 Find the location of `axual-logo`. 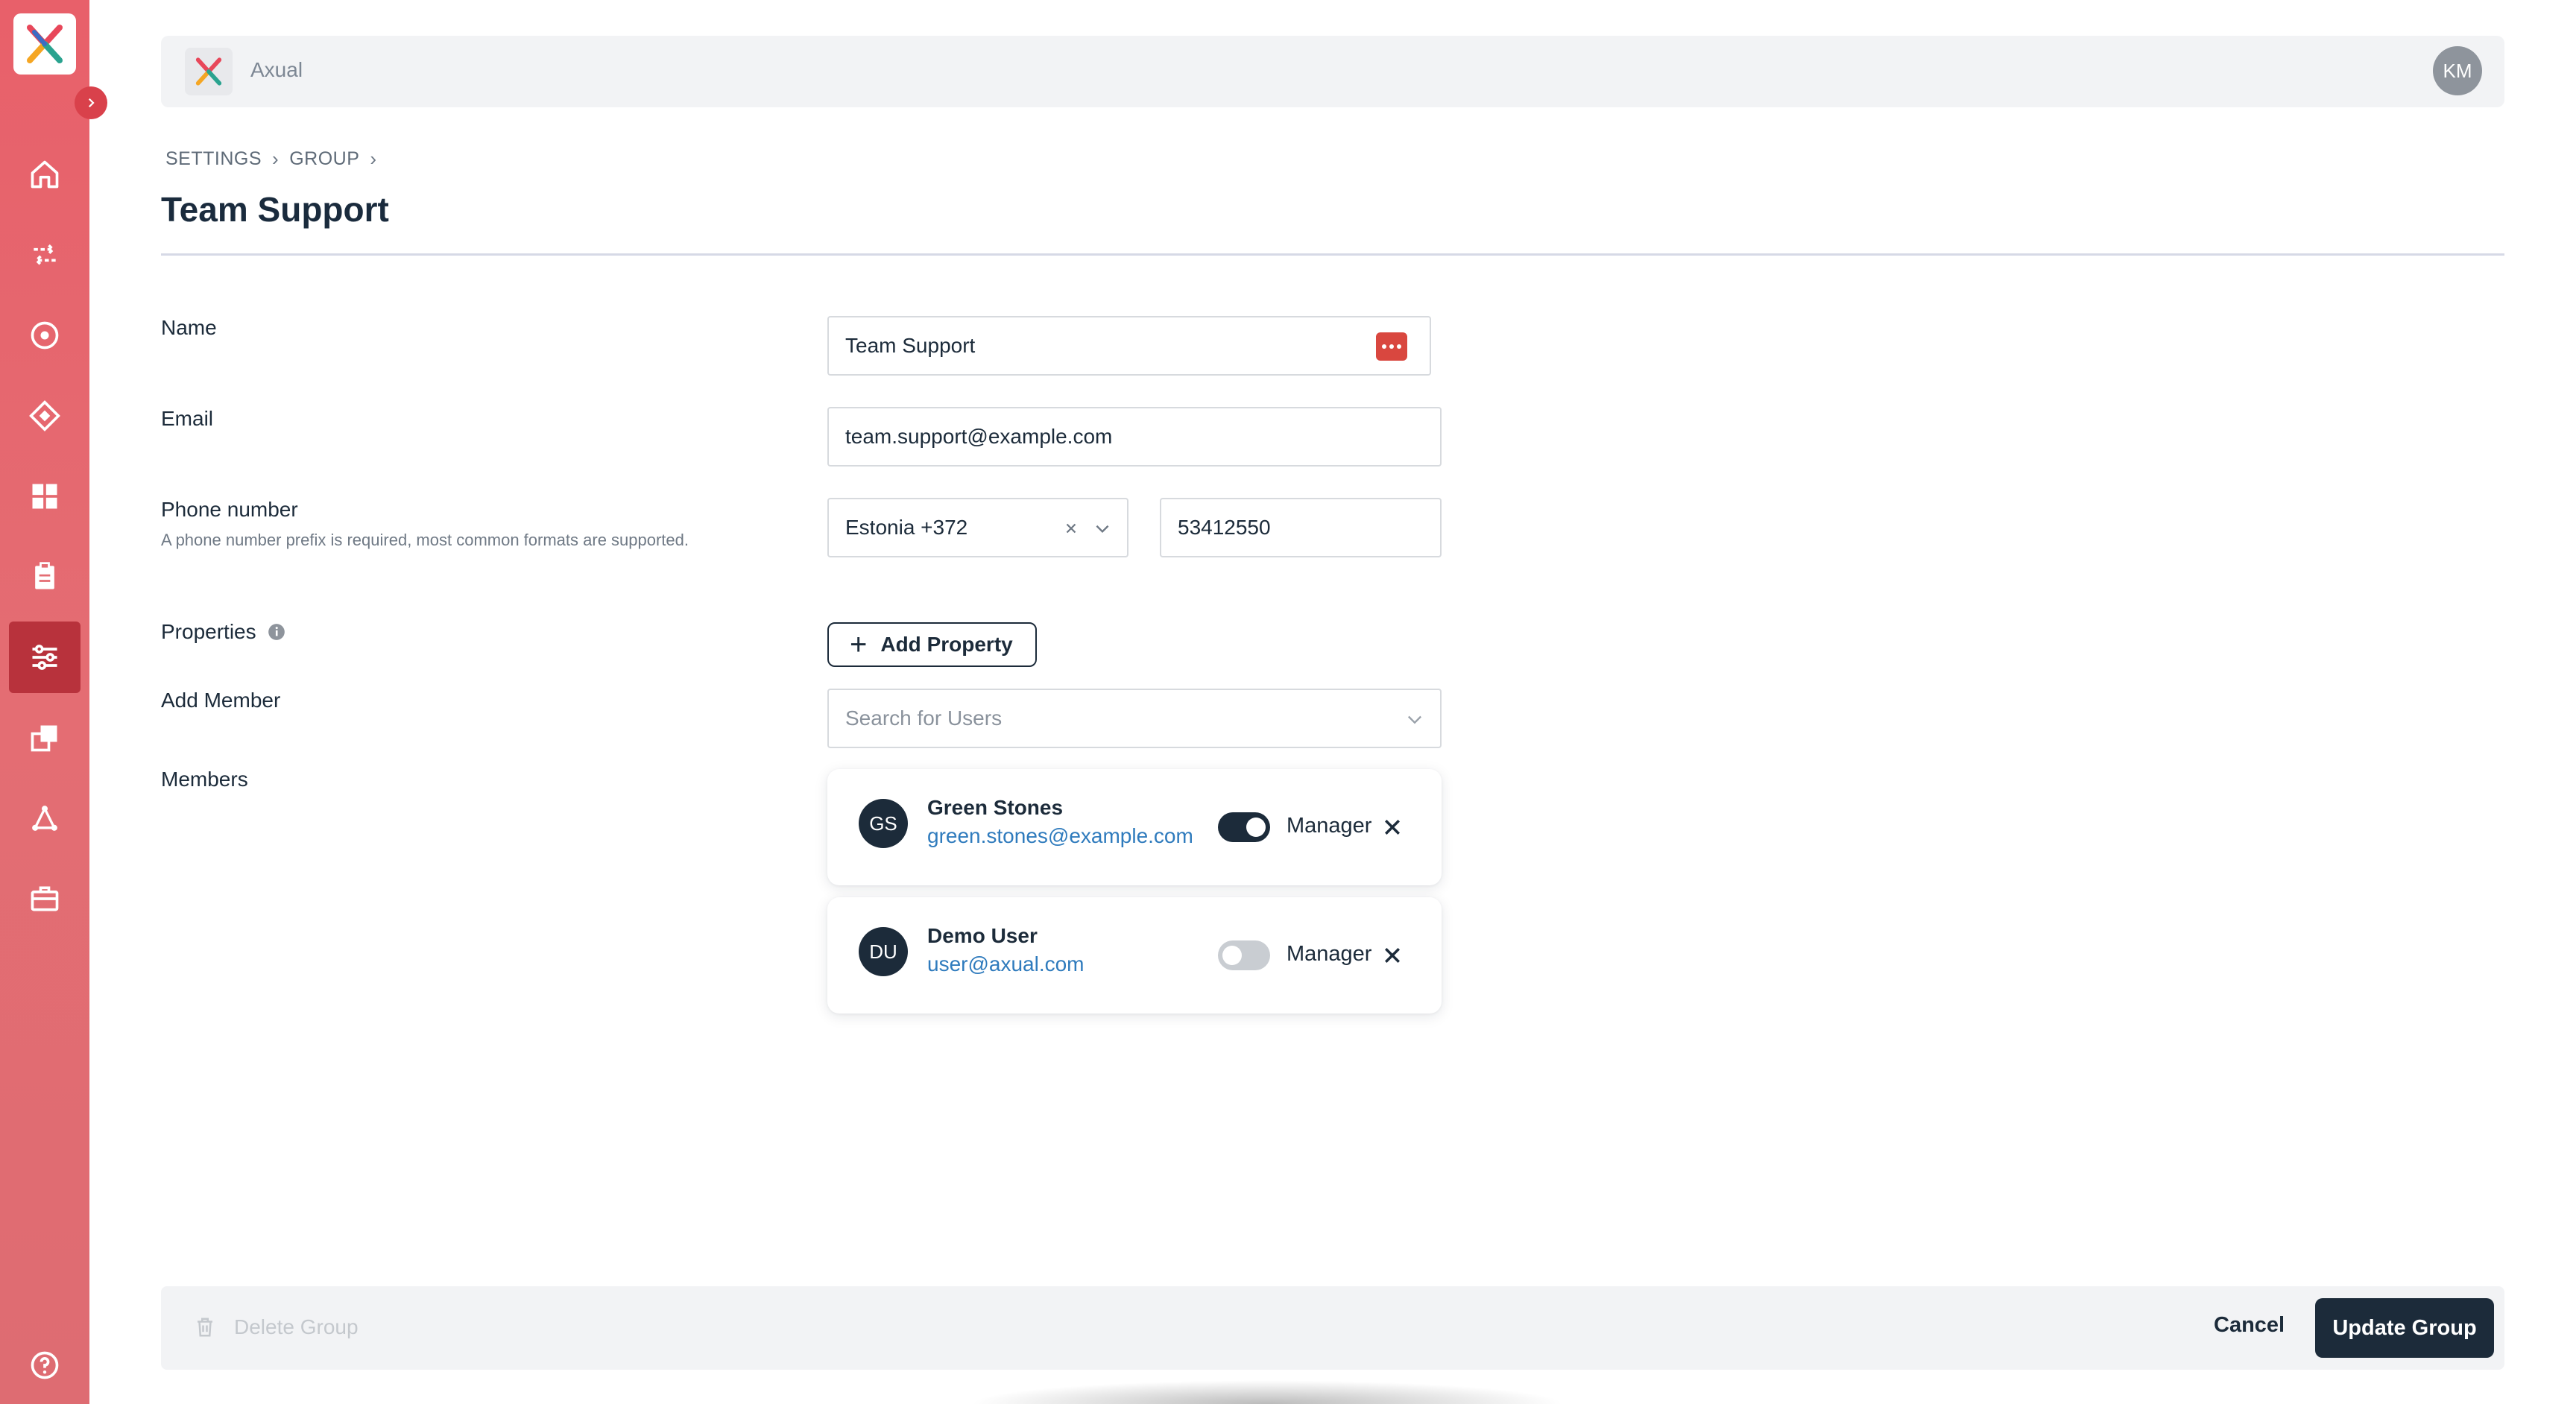

axual-logo is located at coordinates (44, 44).